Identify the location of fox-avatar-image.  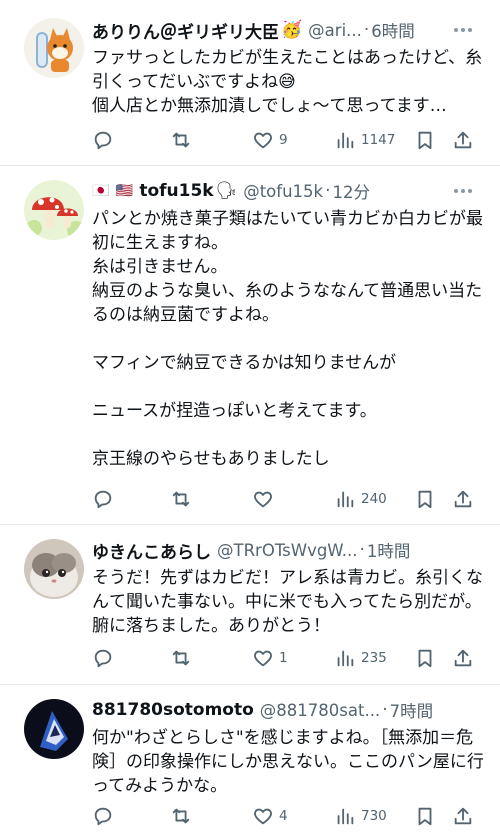
(54, 48).